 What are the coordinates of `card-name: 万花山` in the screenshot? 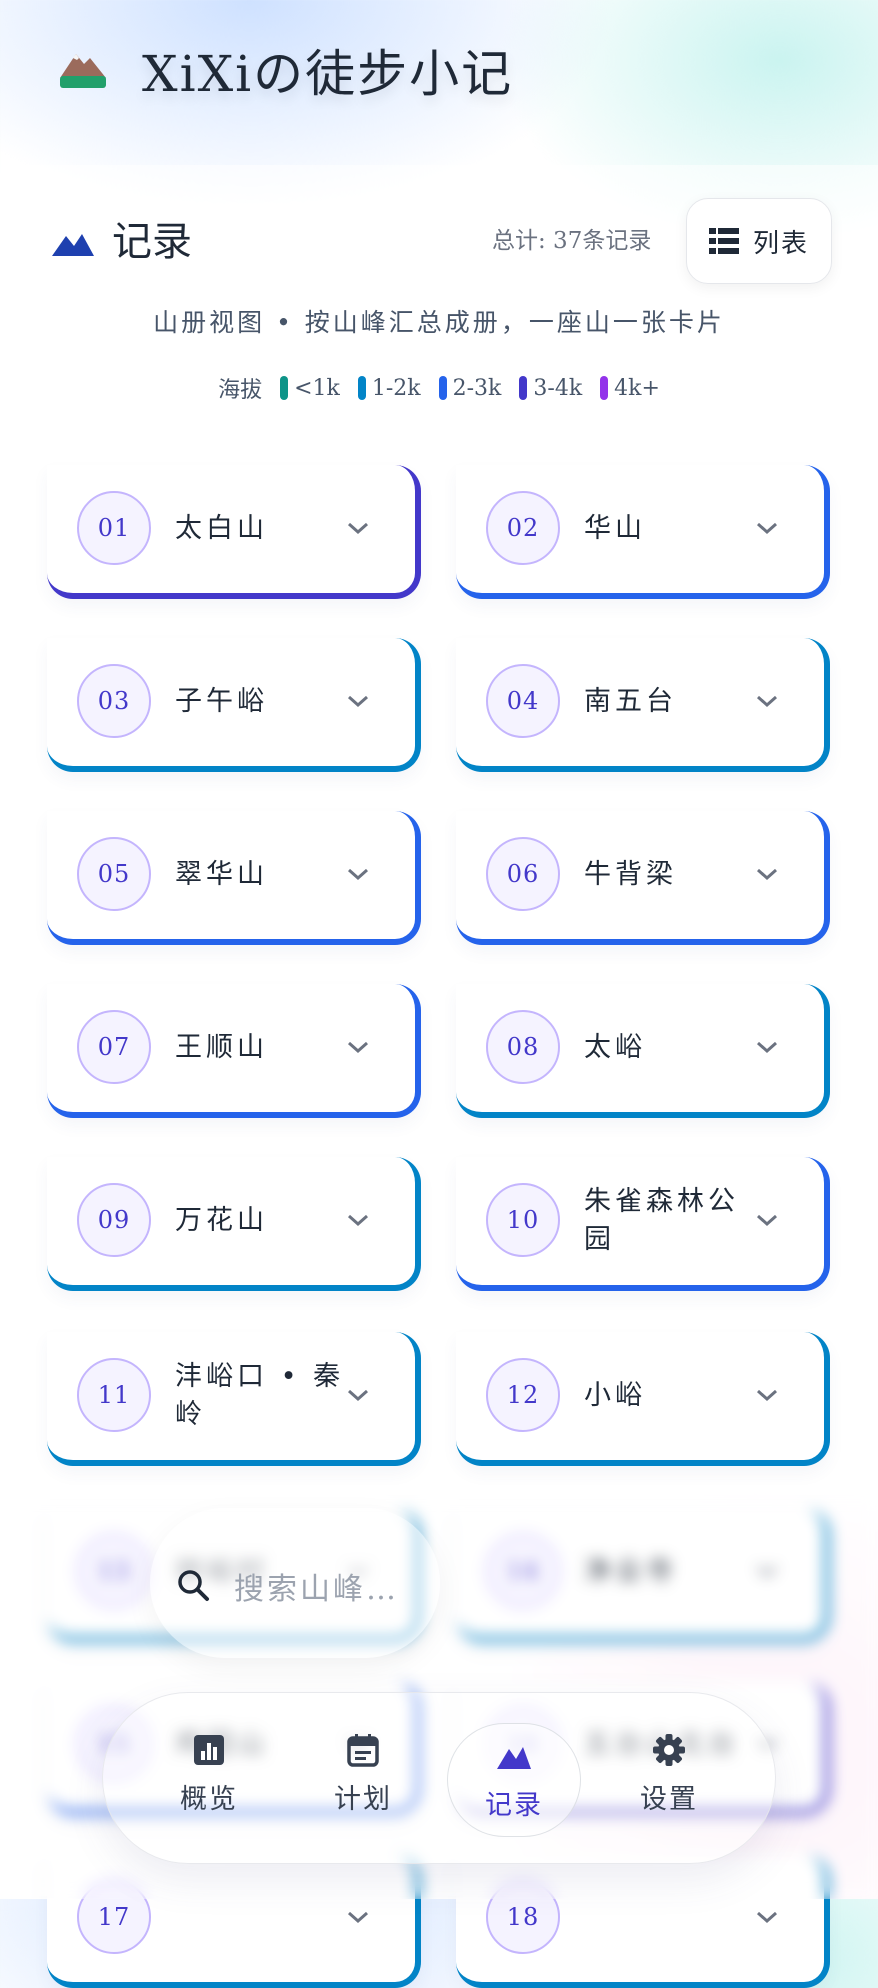 It's located at (221, 1220).